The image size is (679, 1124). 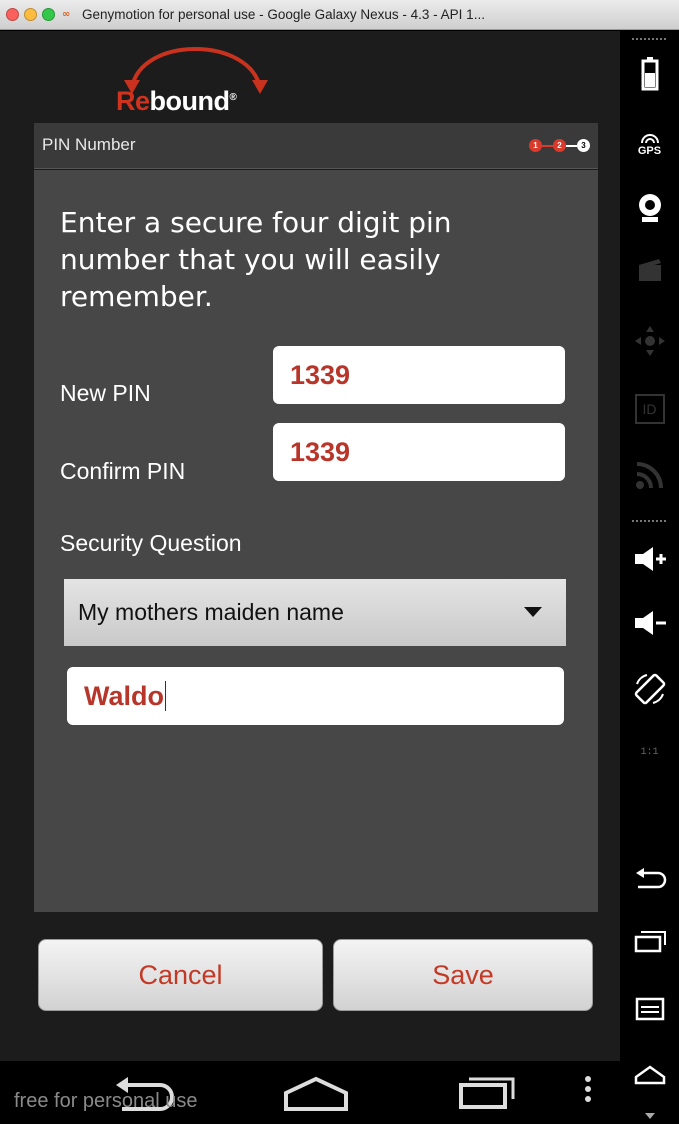 I want to click on back-button-icon, so click(x=649, y=879).